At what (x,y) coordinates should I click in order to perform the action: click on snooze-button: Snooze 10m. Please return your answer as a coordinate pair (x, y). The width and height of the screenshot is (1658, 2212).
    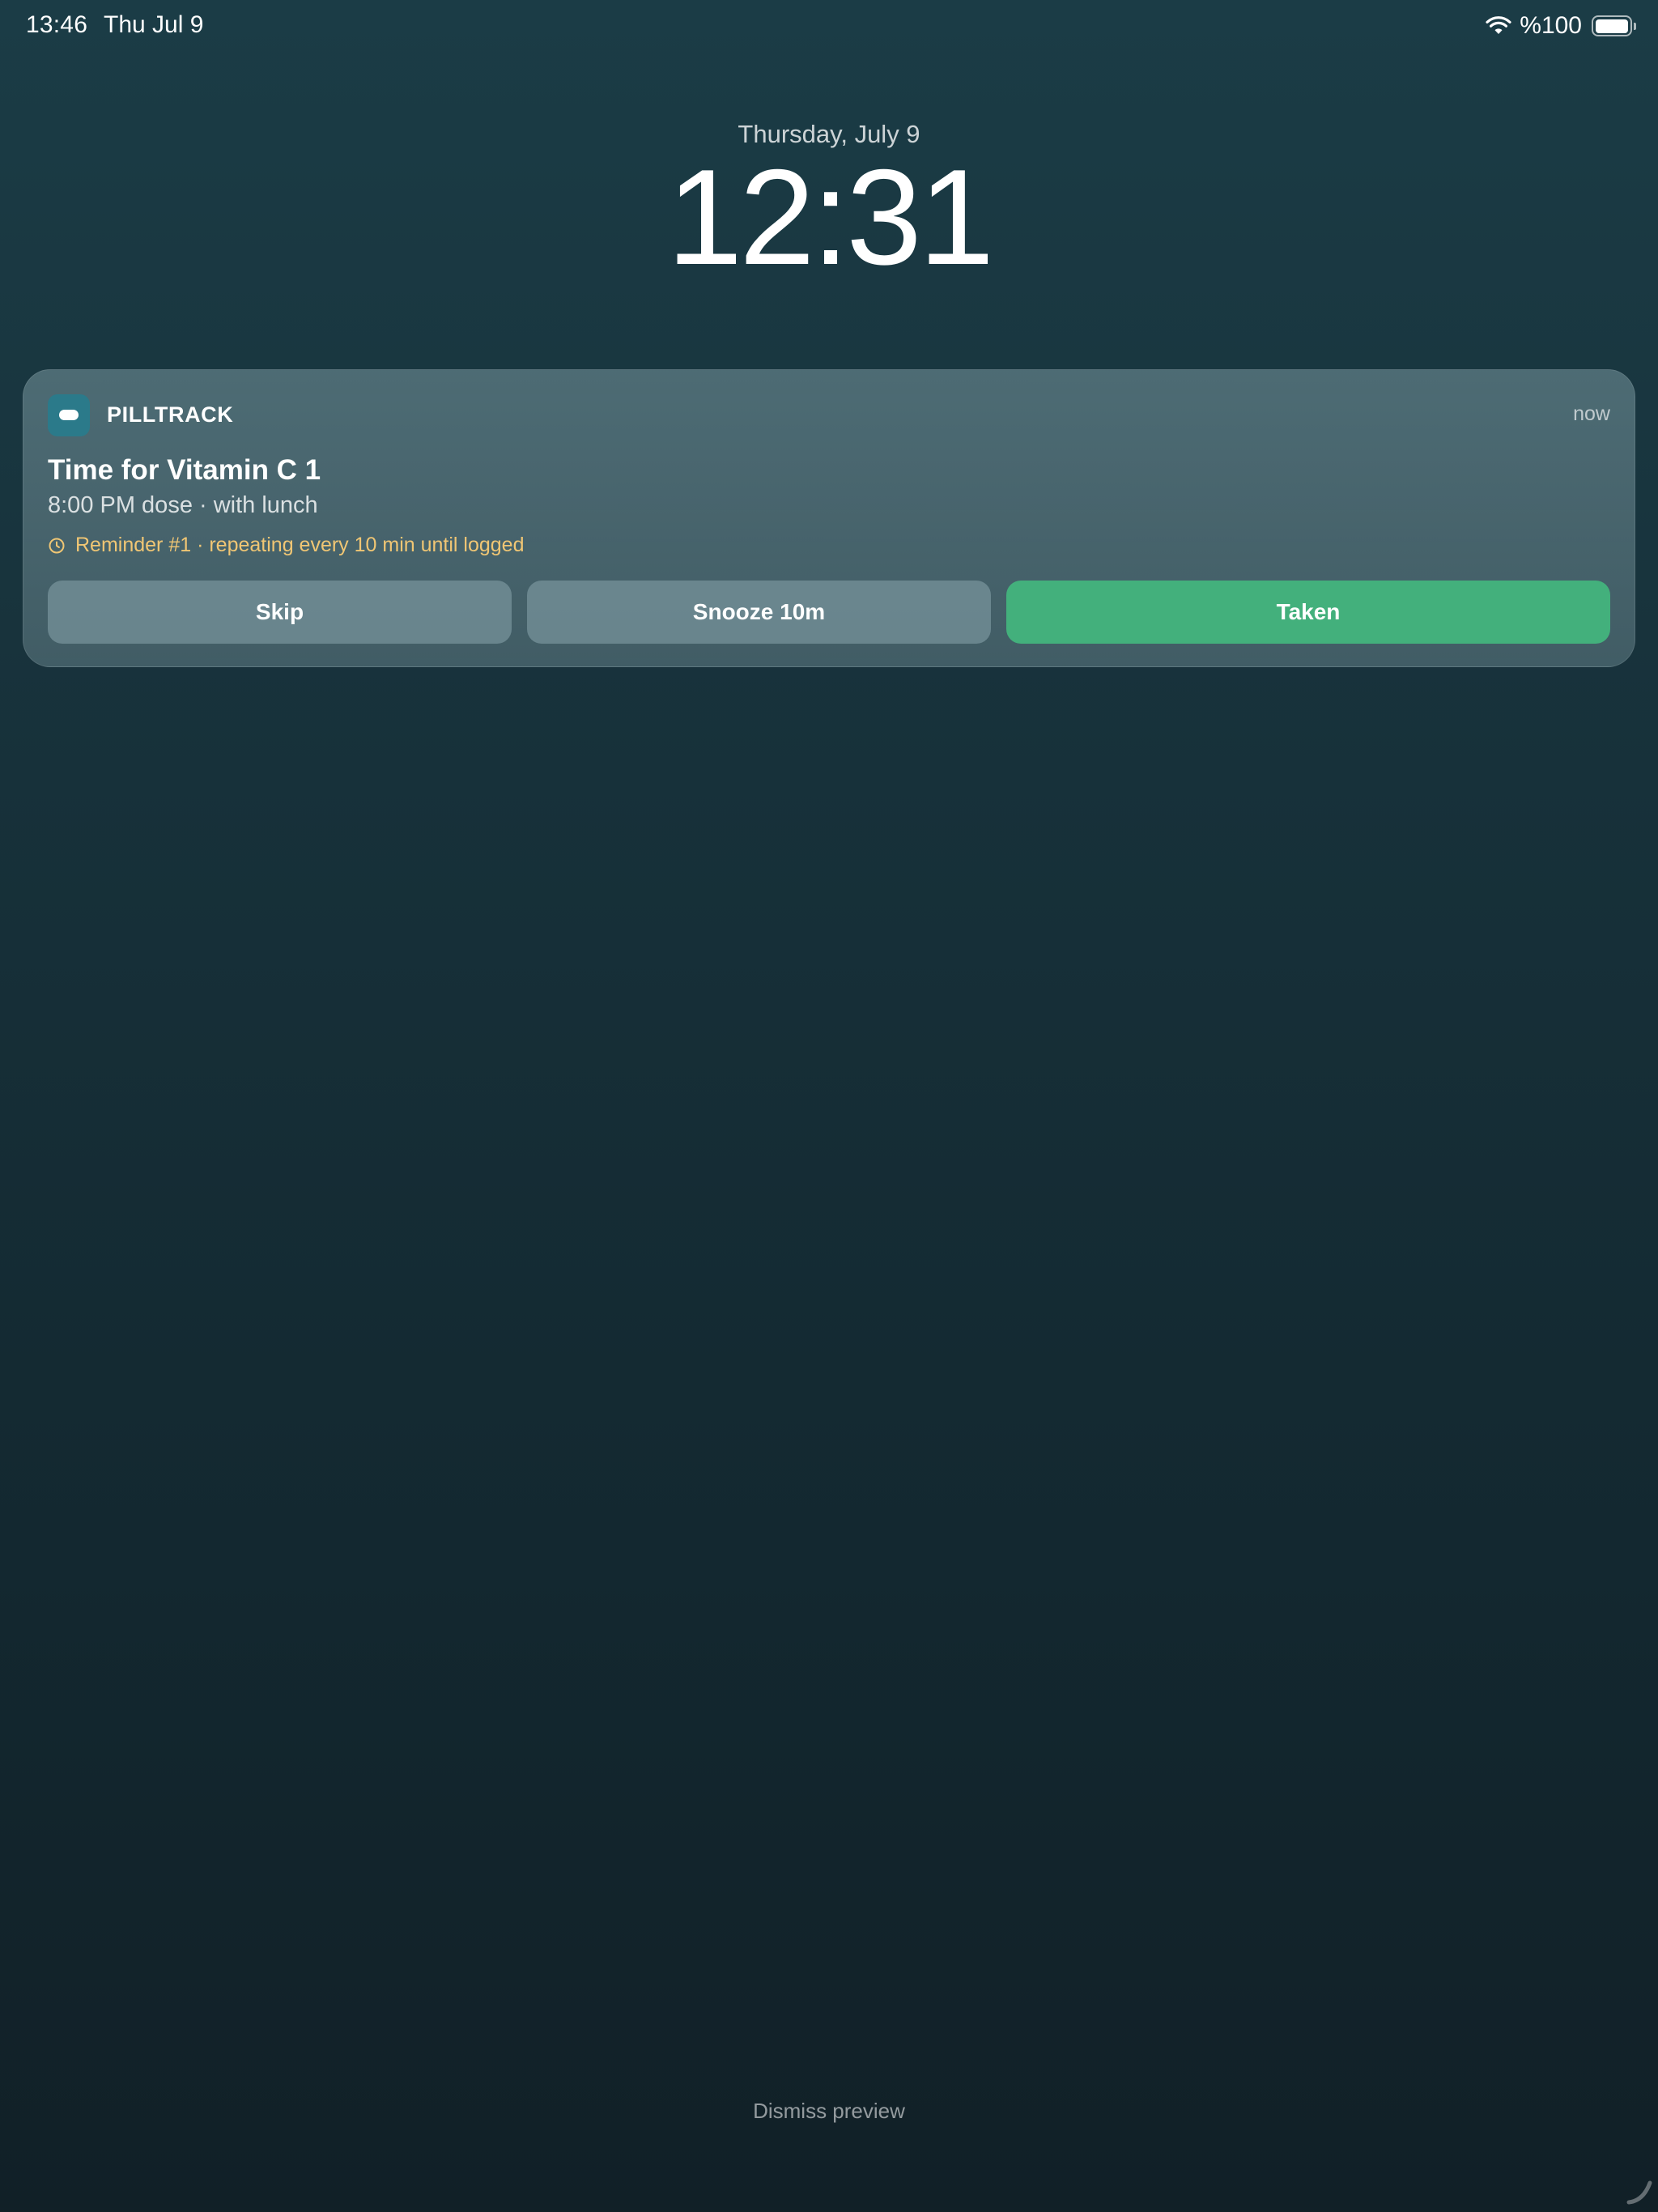
    Looking at the image, I should click on (759, 612).